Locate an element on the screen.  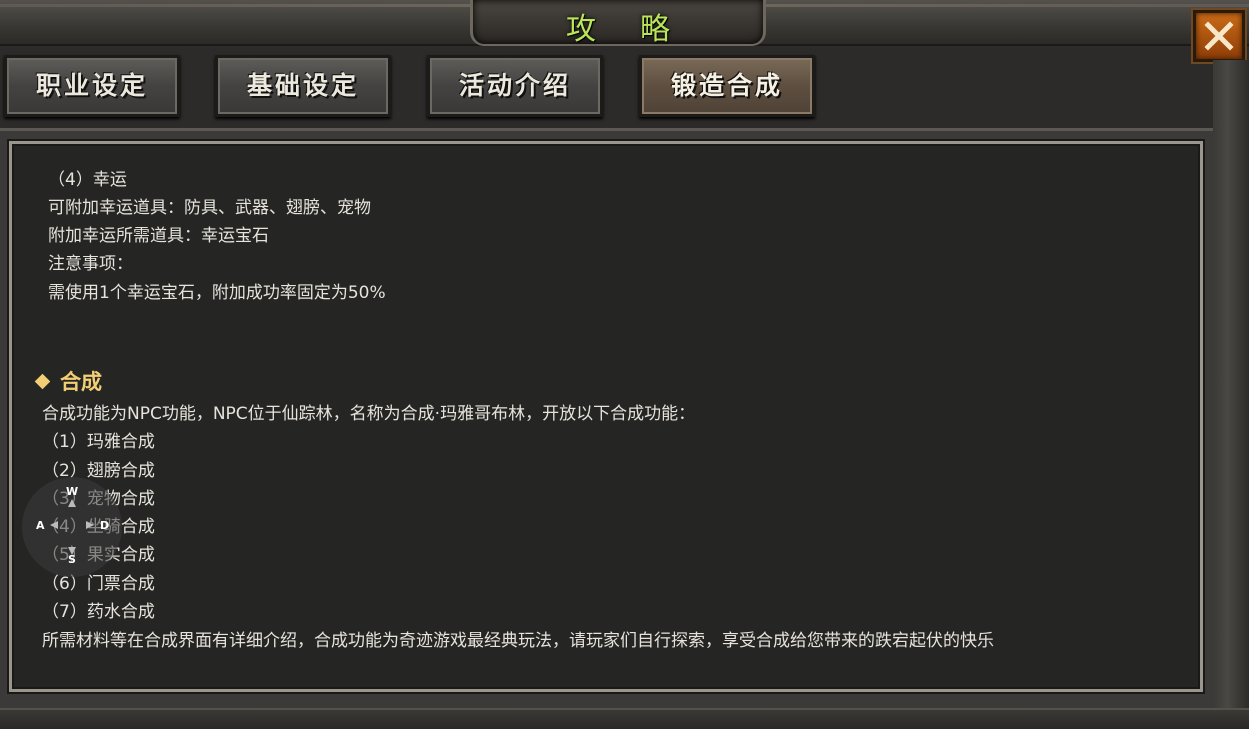
list-item: （1）玛雅合成 is located at coordinates (98, 442).